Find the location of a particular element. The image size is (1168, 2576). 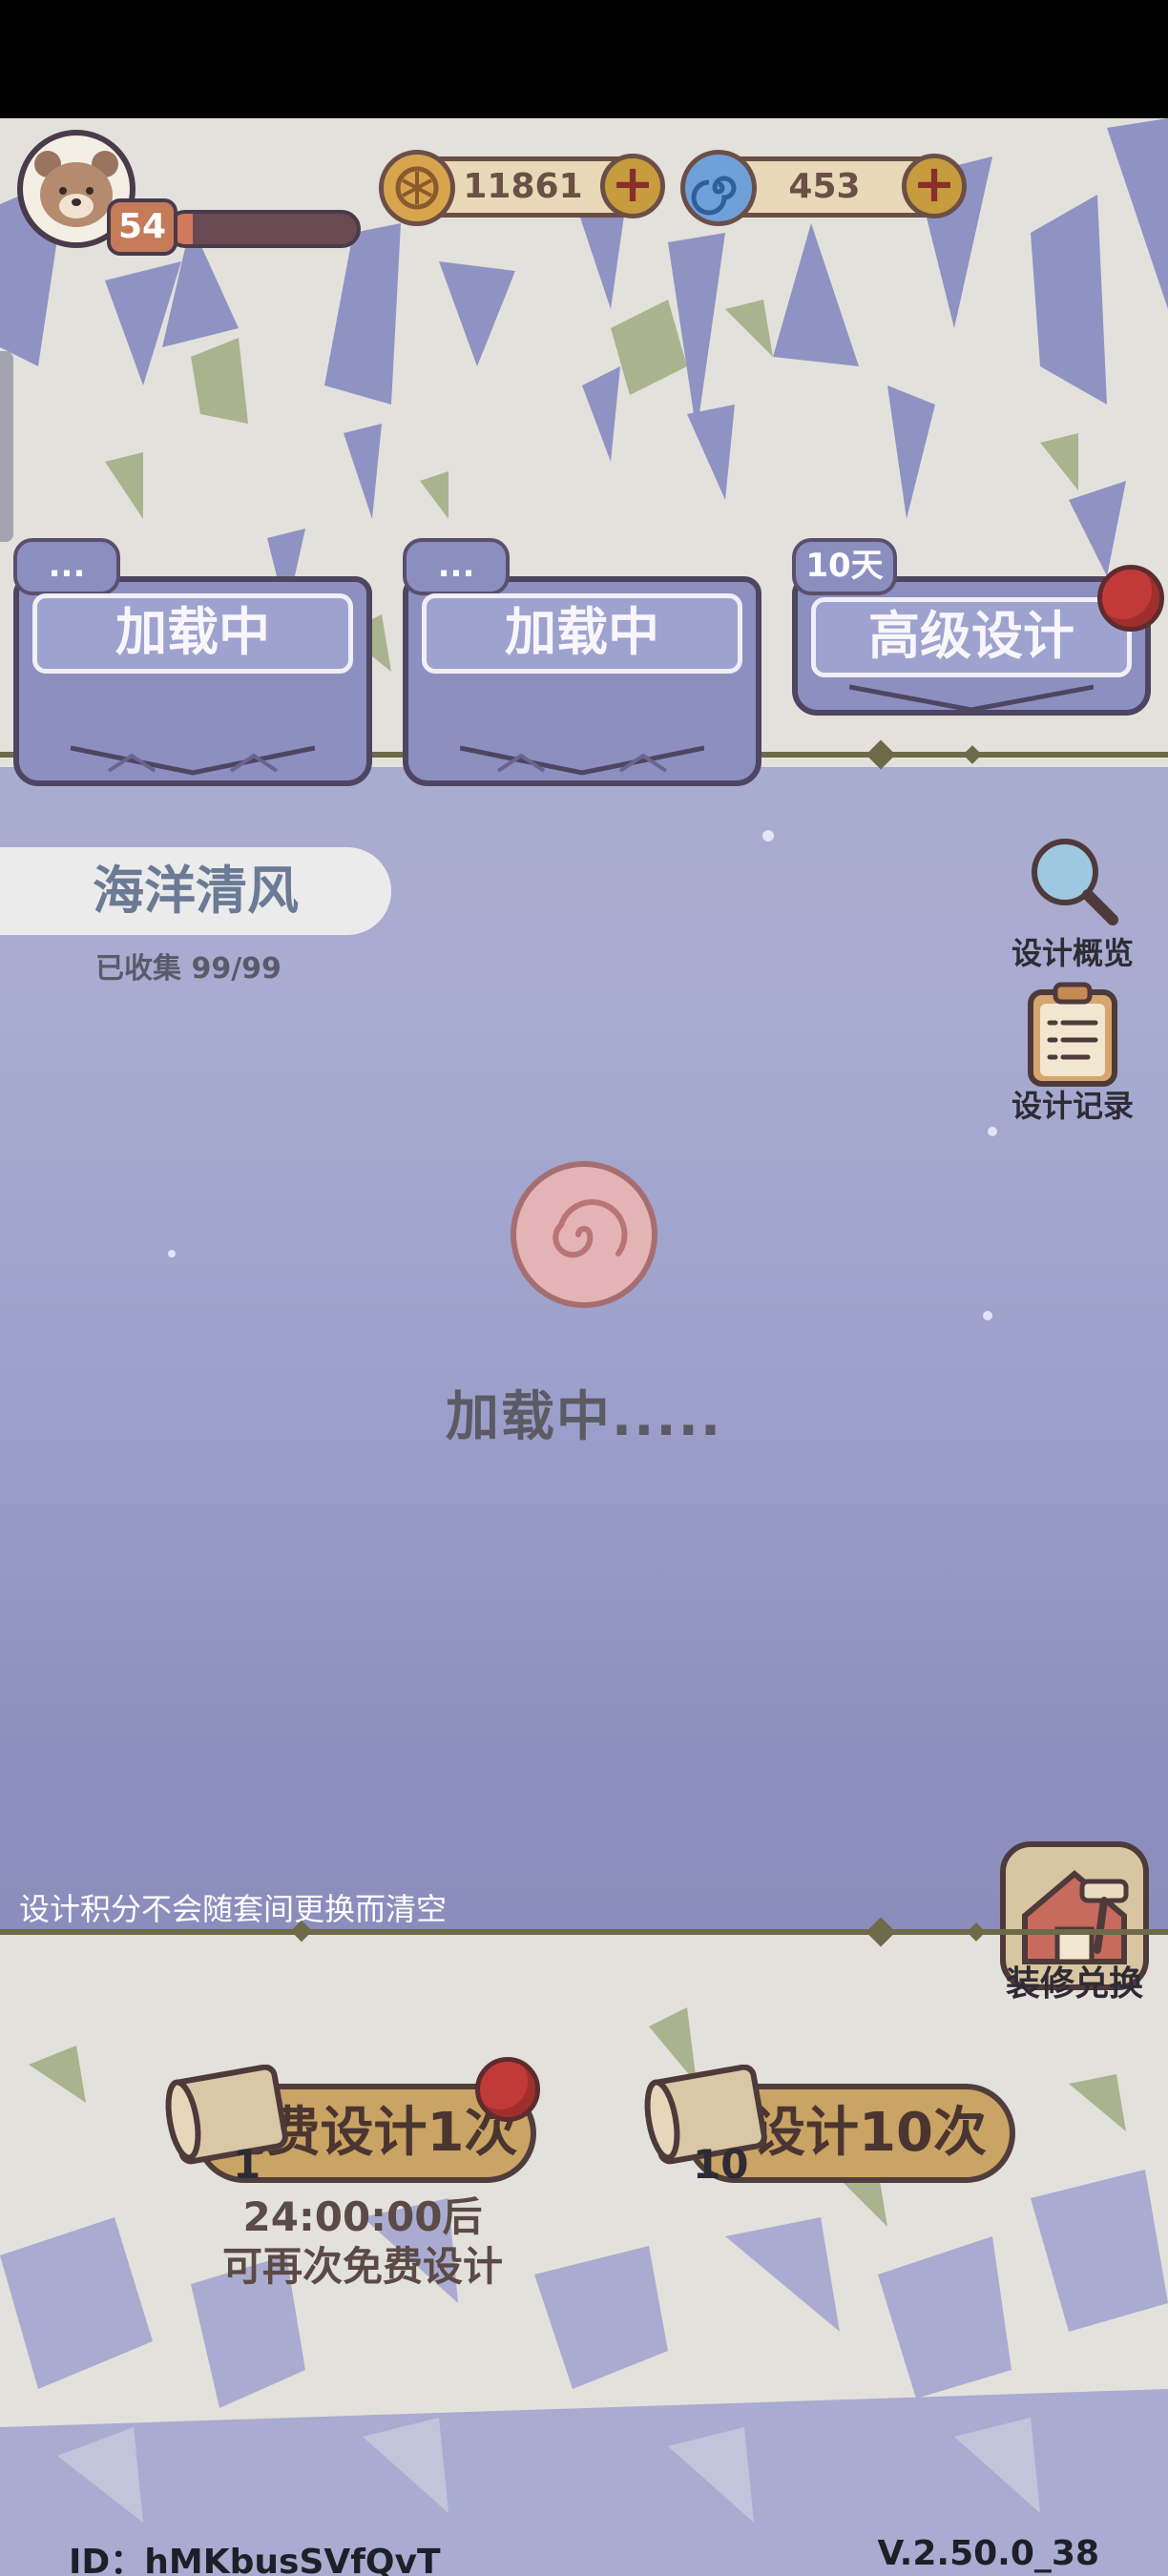

coin-value: 11861 is located at coordinates (523, 186).